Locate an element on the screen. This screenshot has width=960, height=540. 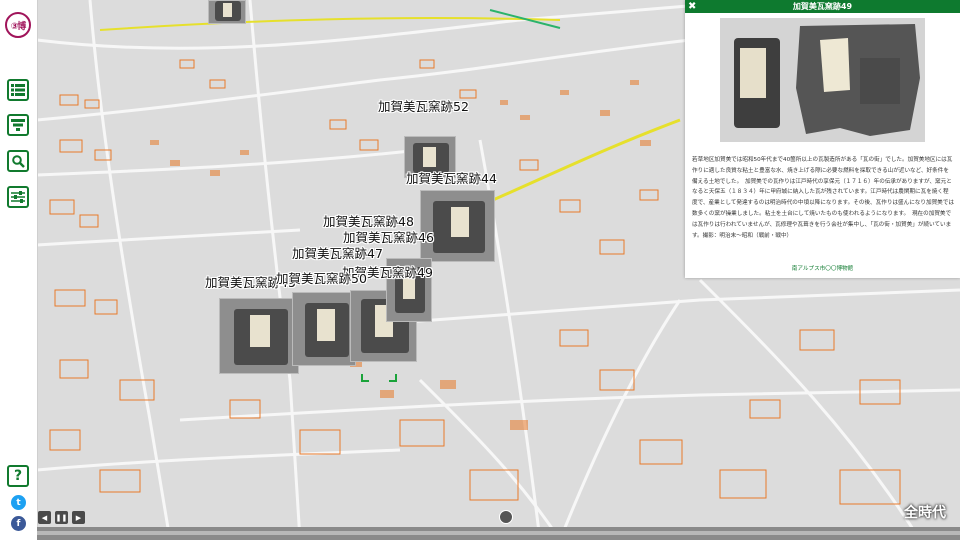
list-icon is located at coordinates (18, 90).